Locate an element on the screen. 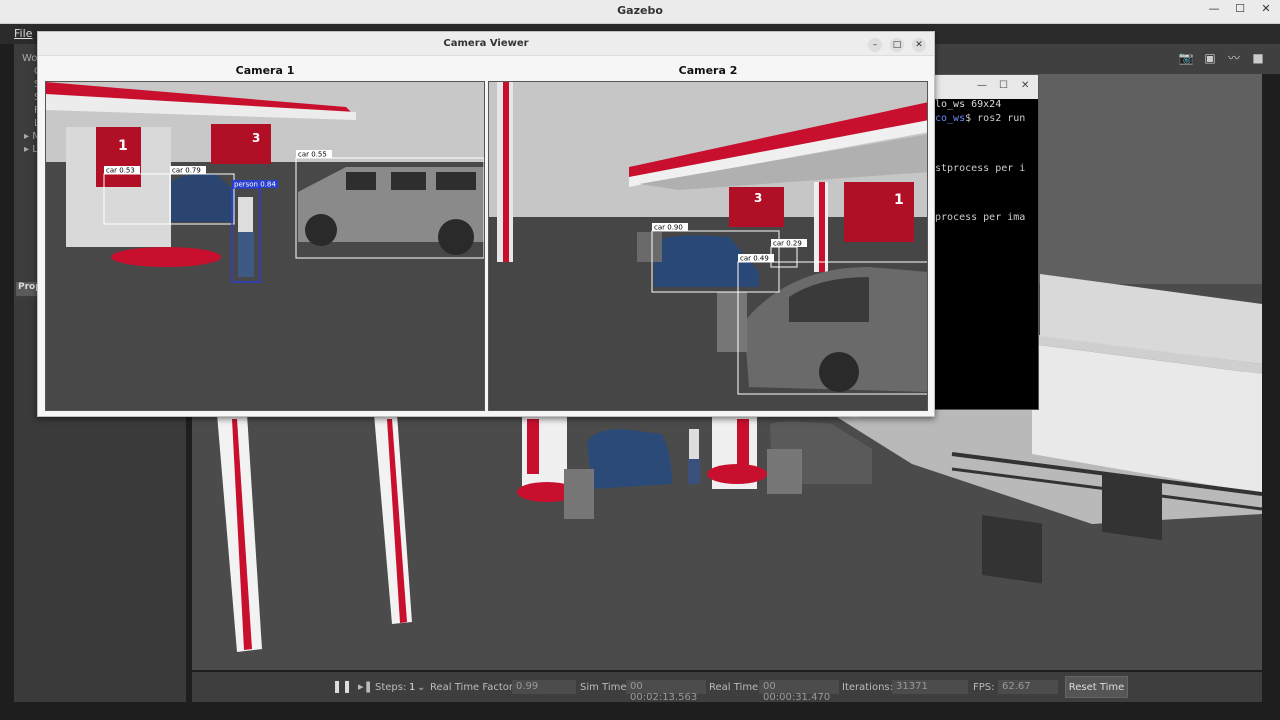  reset-time-button: Reset Time is located at coordinates (1096, 687).